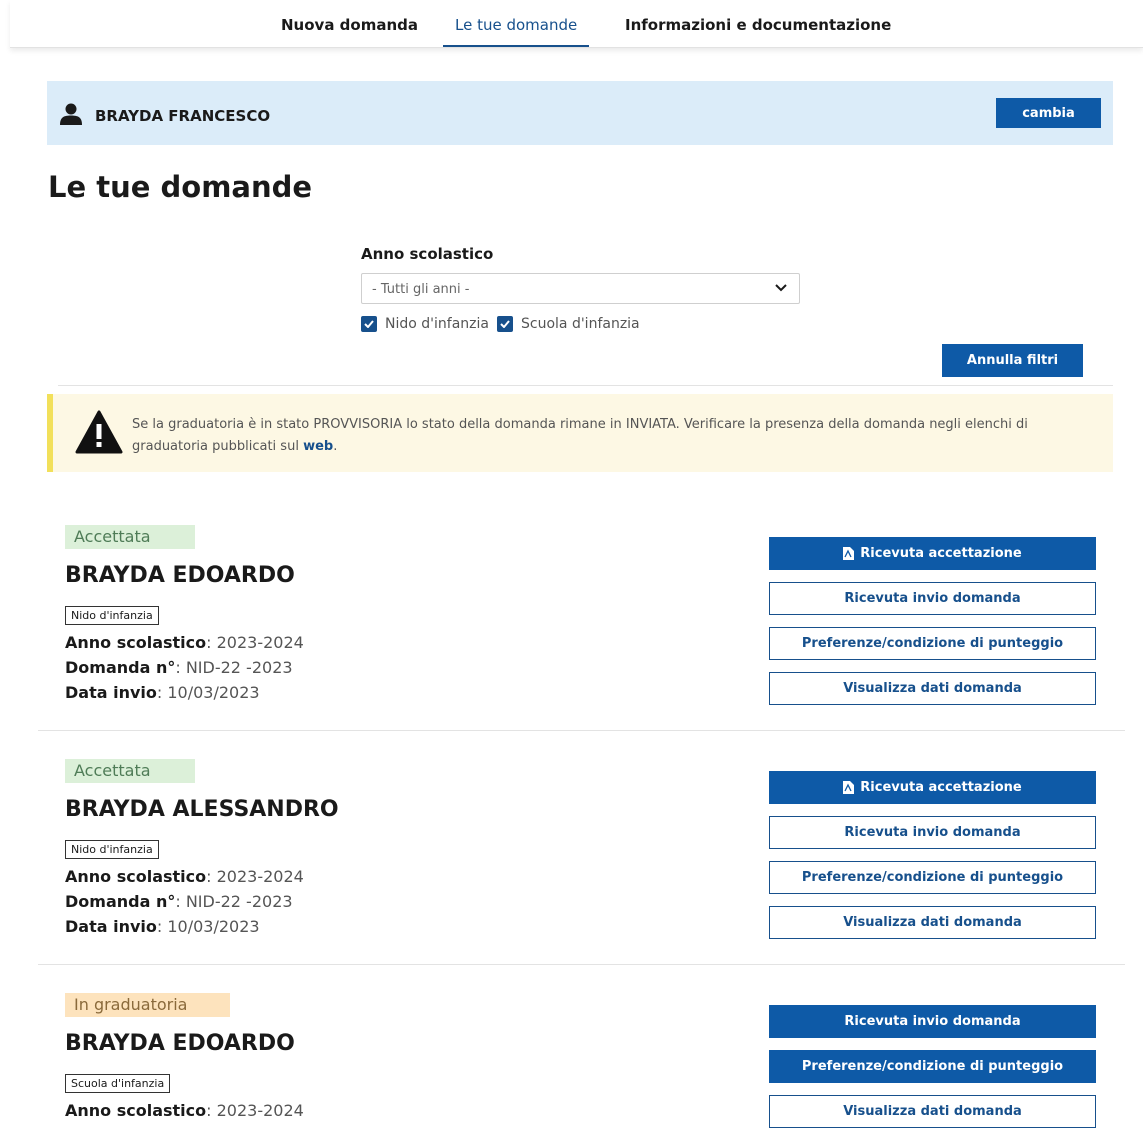  What do you see at coordinates (427, 254) in the screenshot?
I see `school-year-label: Anno scolastico` at bounding box center [427, 254].